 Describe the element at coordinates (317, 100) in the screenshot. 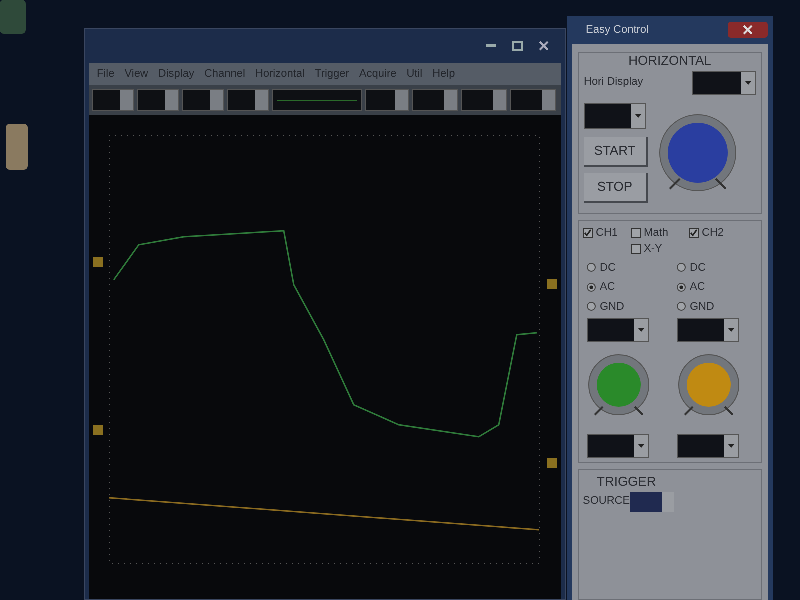

I see `level-indicator` at that location.